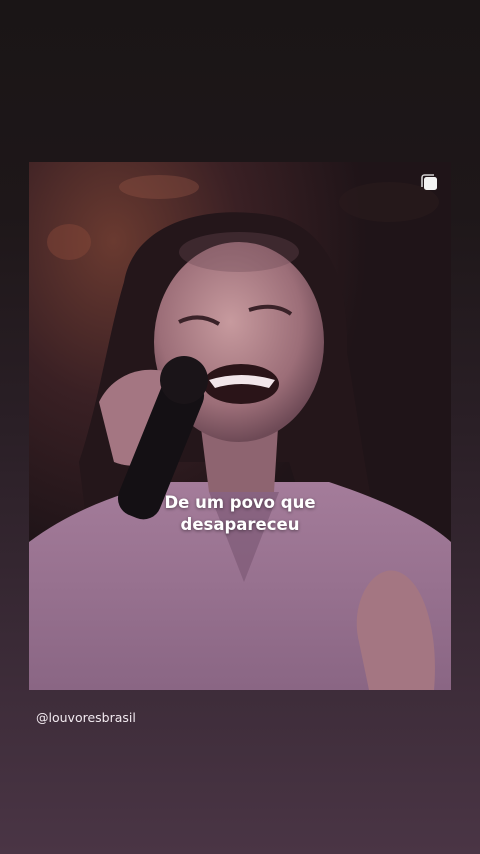  Describe the element at coordinates (430, 183) in the screenshot. I see `multiple-images-icon` at that location.